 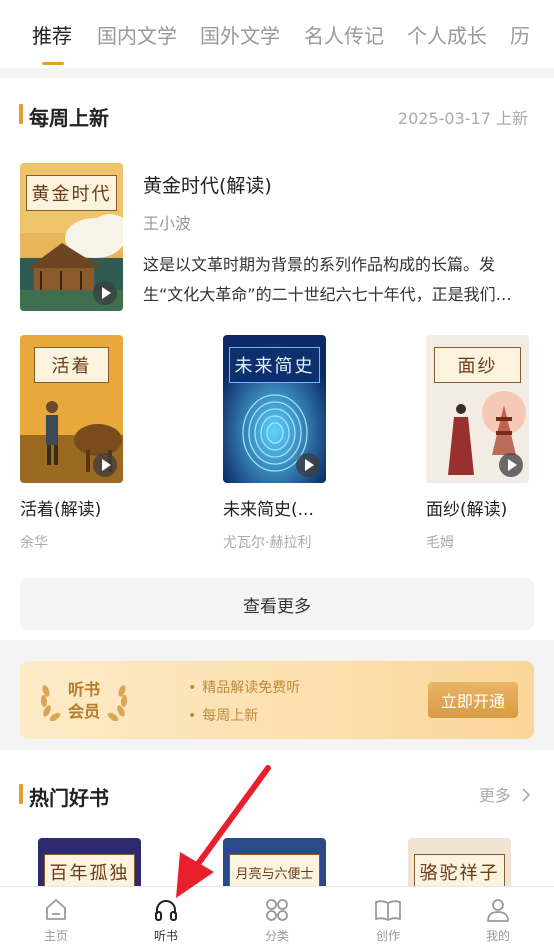 I want to click on book-cover-title: 活着, so click(x=71, y=365).